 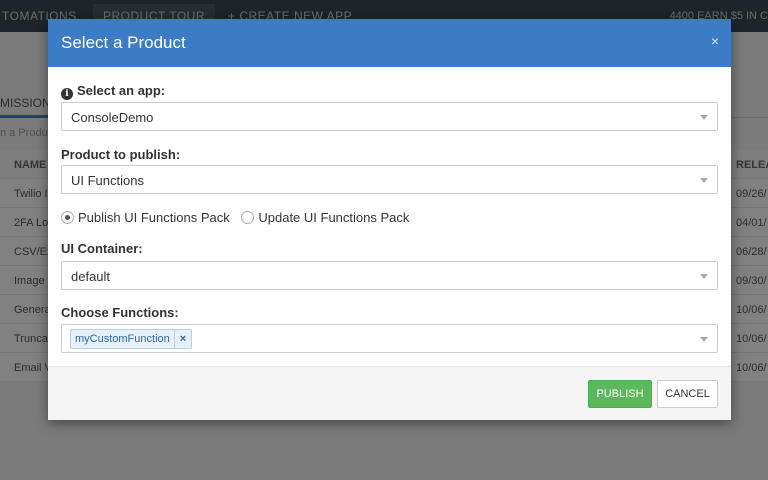 What do you see at coordinates (389, 116) in the screenshot?
I see `app-select: ConsoleDemo` at bounding box center [389, 116].